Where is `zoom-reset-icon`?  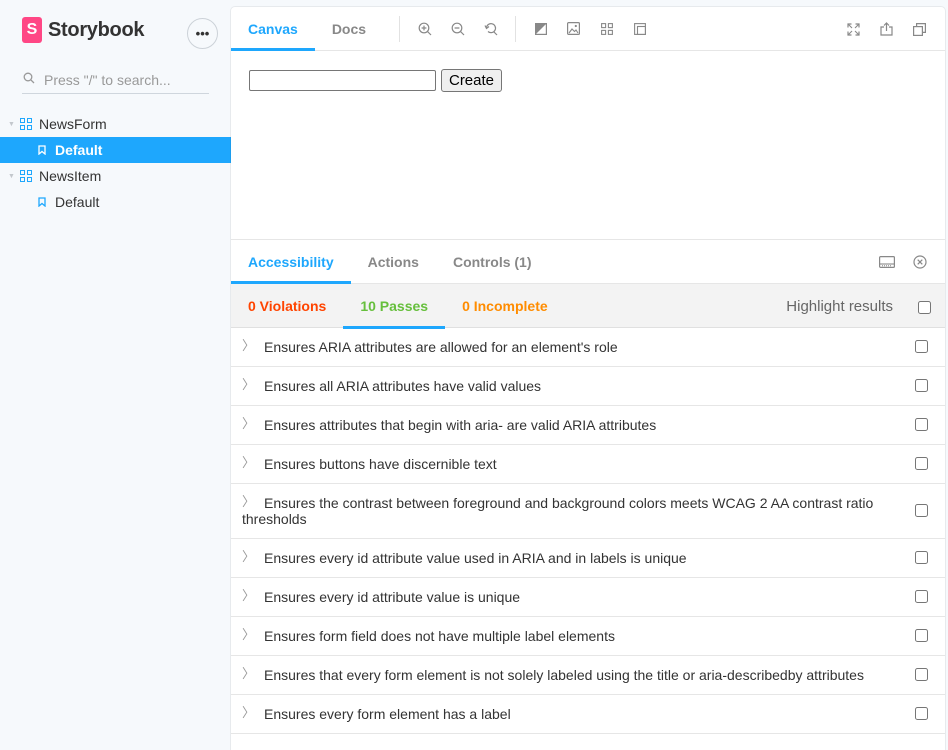 zoom-reset-icon is located at coordinates (490, 29).